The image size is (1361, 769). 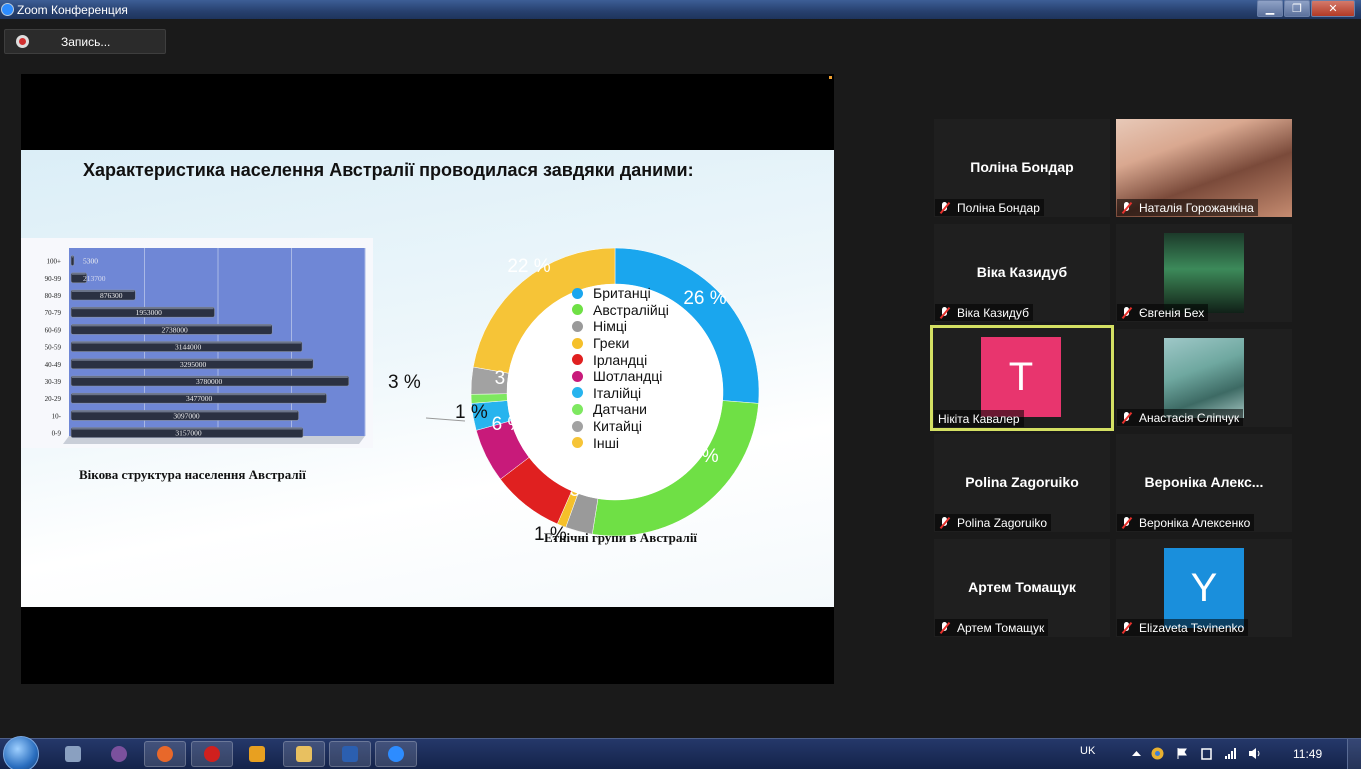 What do you see at coordinates (508, 424) in the screenshot?
I see `donut-value-label: 6 %` at bounding box center [508, 424].